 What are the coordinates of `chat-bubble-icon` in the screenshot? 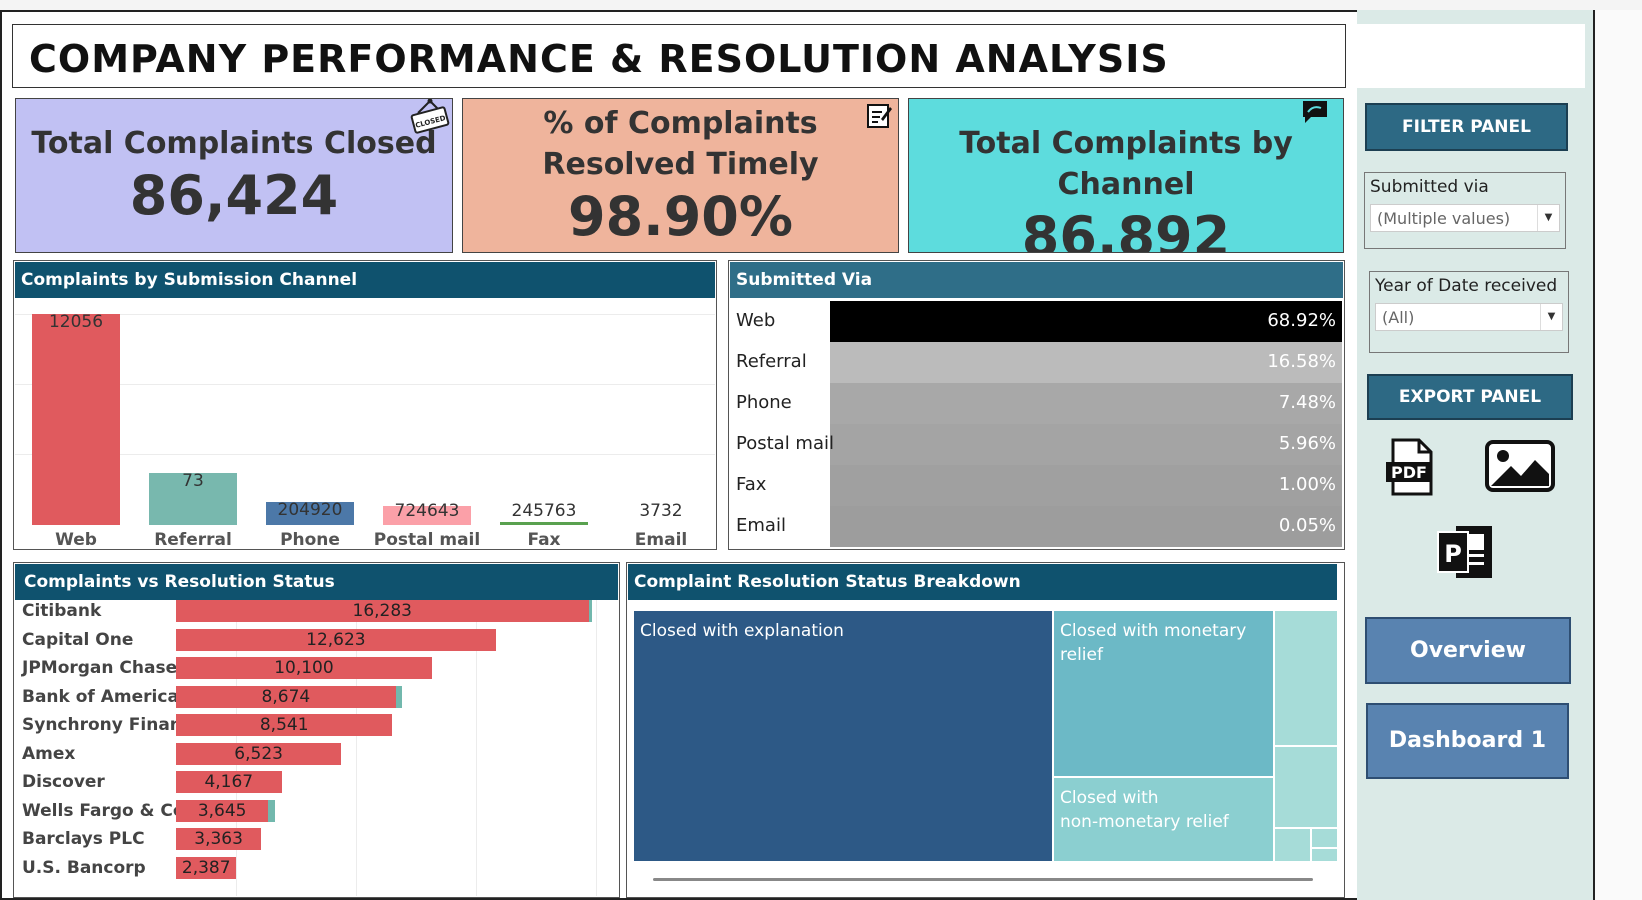 It's located at (1315, 112).